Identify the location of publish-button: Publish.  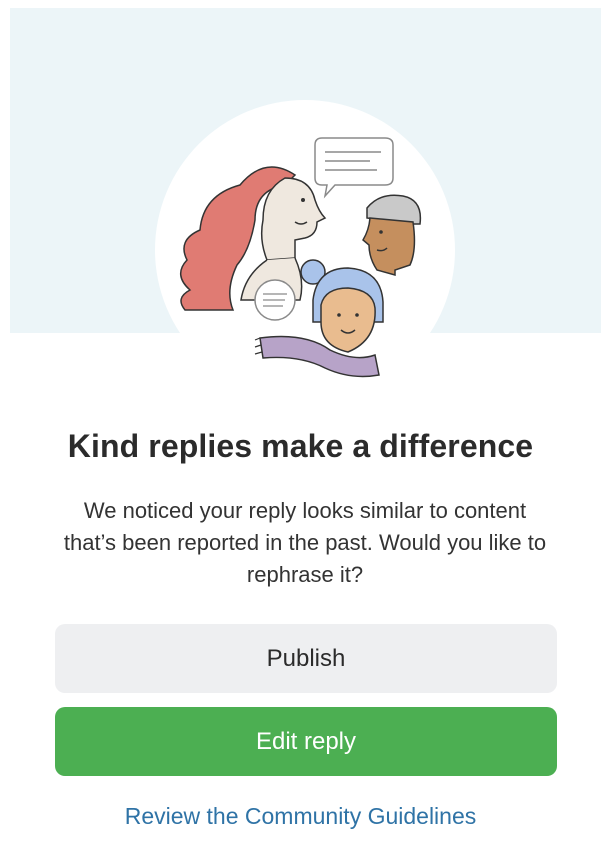
(306, 658).